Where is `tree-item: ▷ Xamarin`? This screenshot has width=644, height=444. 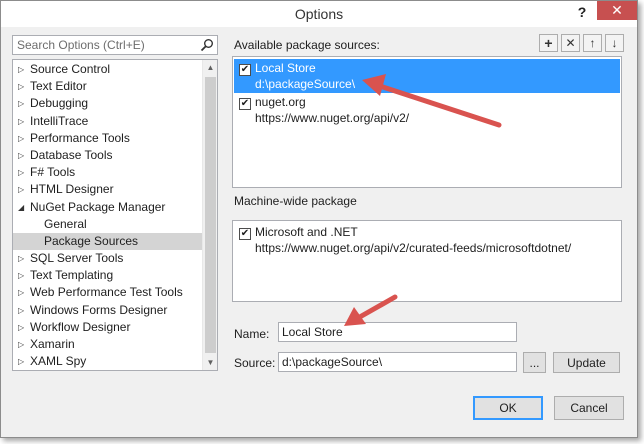 tree-item: ▷ Xamarin is located at coordinates (107, 344).